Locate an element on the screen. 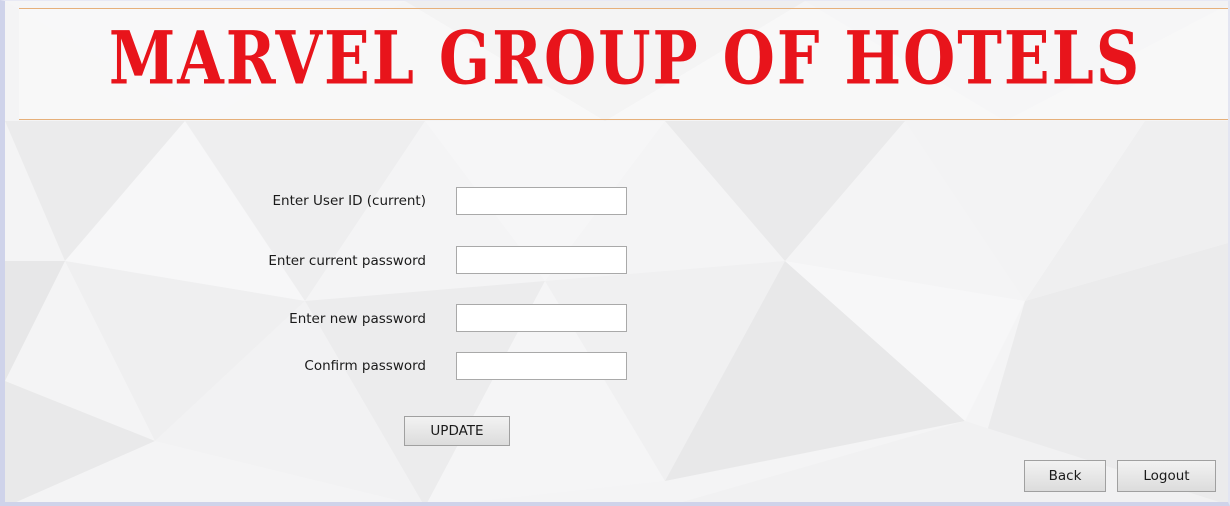 The image size is (1230, 506). user-id-label: Enter User ID (current) is located at coordinates (349, 201).